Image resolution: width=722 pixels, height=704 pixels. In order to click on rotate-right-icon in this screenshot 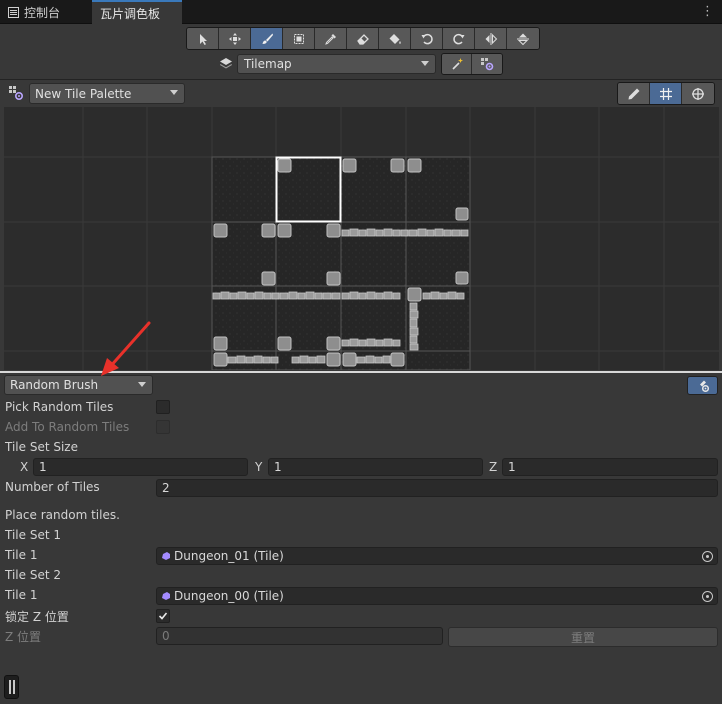, I will do `click(458, 38)`.